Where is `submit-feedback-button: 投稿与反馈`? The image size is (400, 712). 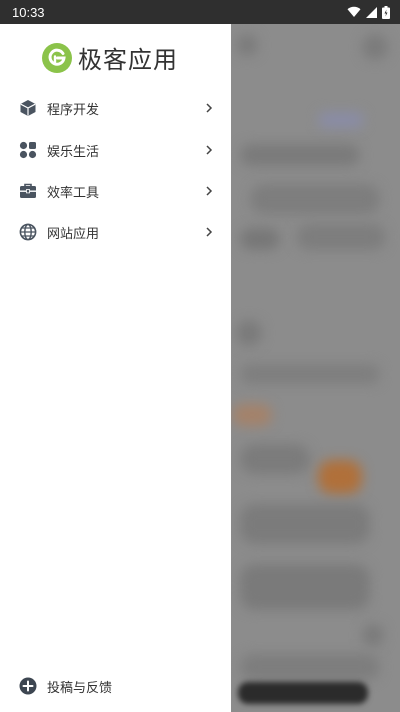 submit-feedback-button: 投稿与反馈 is located at coordinates (115, 686).